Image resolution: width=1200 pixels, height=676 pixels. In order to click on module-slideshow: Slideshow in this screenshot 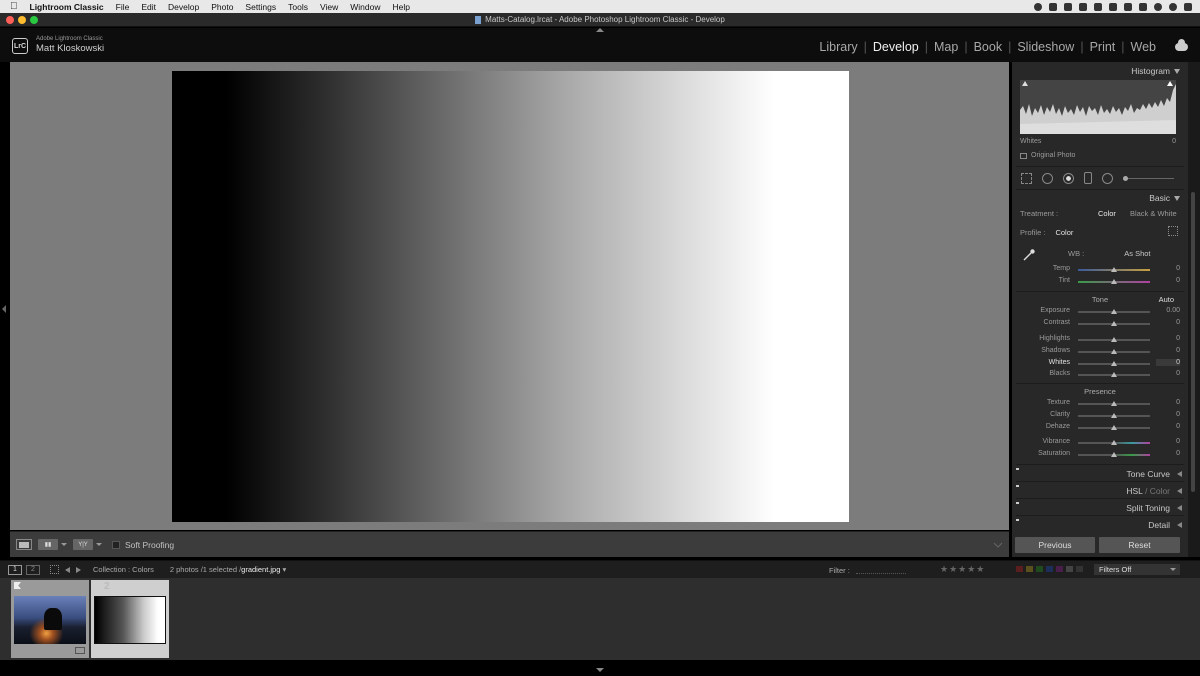, I will do `click(1045, 47)`.